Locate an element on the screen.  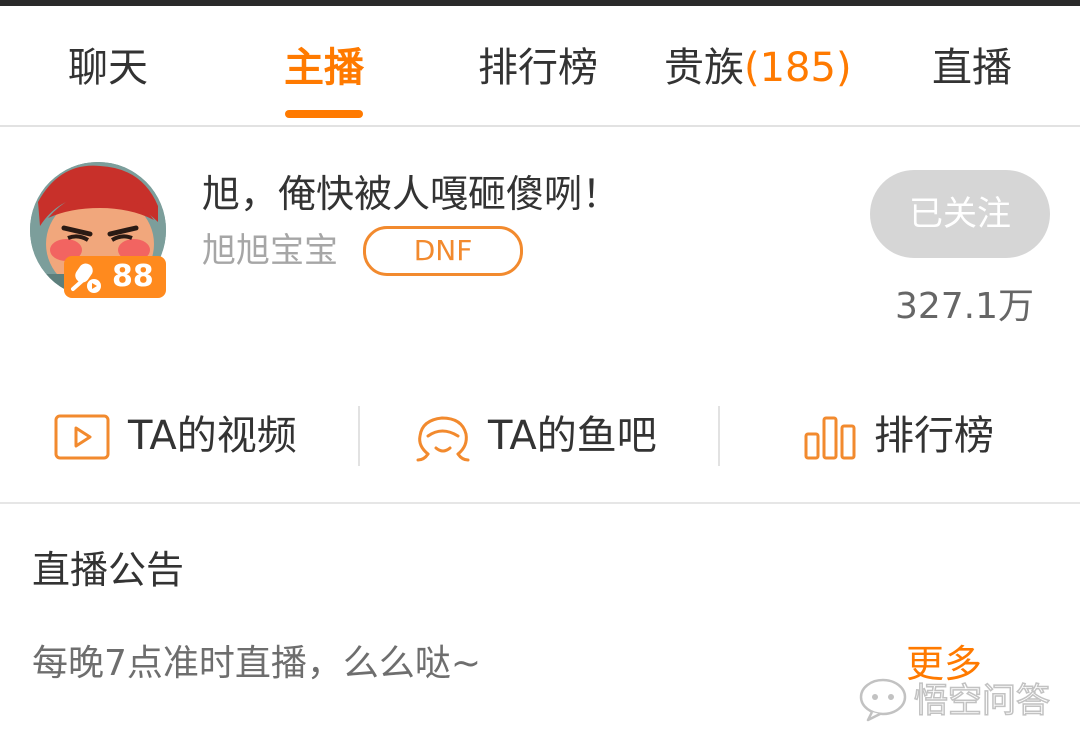
room-title: 旭，俺快被人嘎砸傻咧！ is located at coordinates (411, 194).